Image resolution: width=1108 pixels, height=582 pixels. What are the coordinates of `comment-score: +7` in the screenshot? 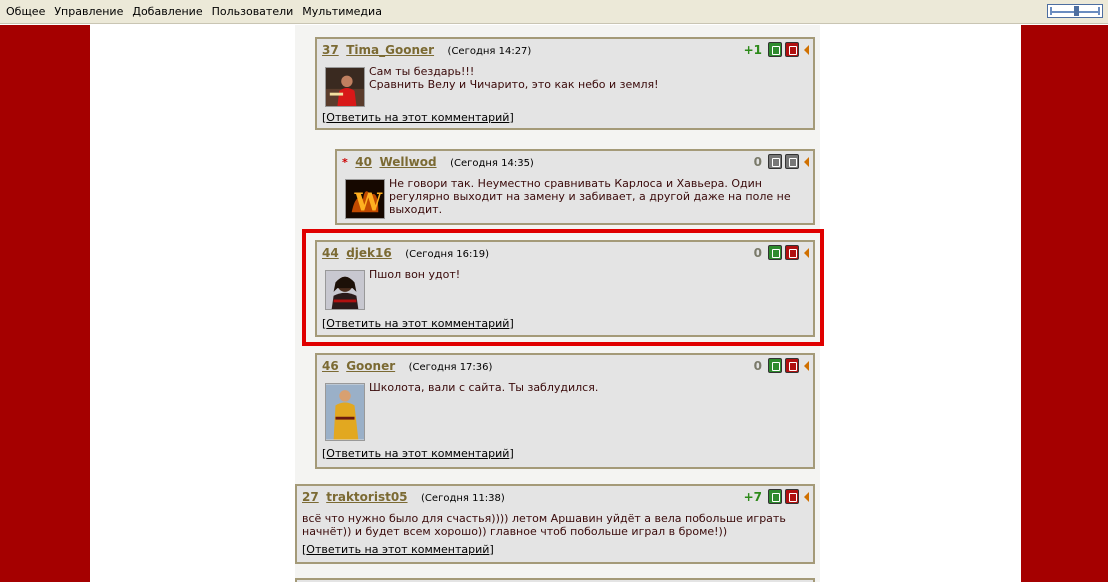 It's located at (752, 496).